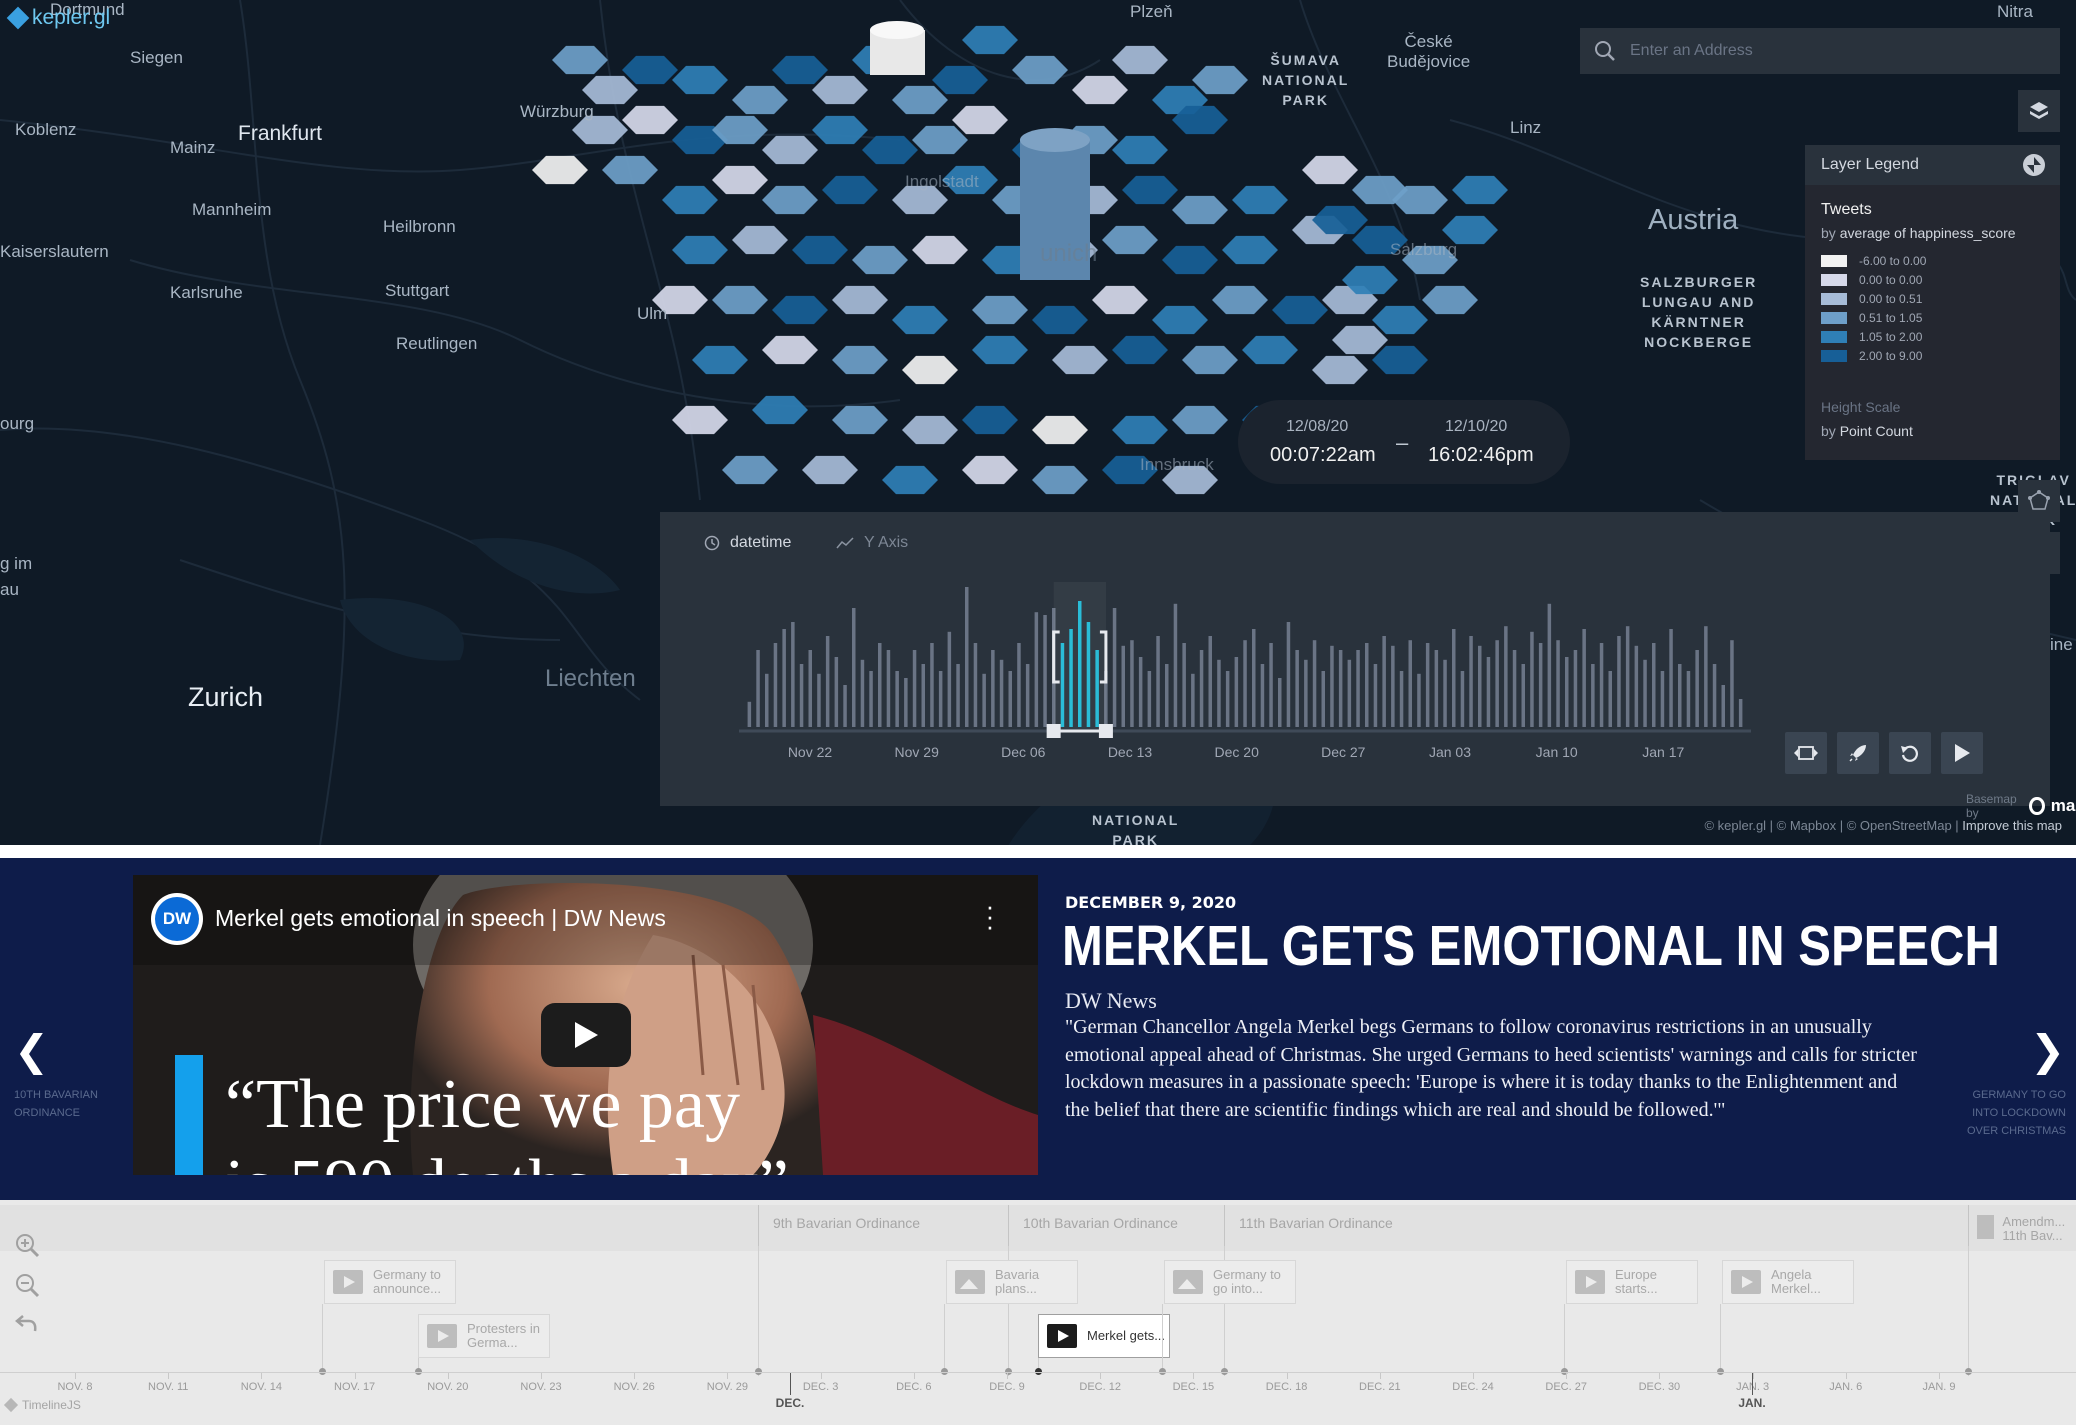 The image size is (2076, 1425). Describe the element at coordinates (16, 563) in the screenshot. I see `city-label-gim: g im` at that location.